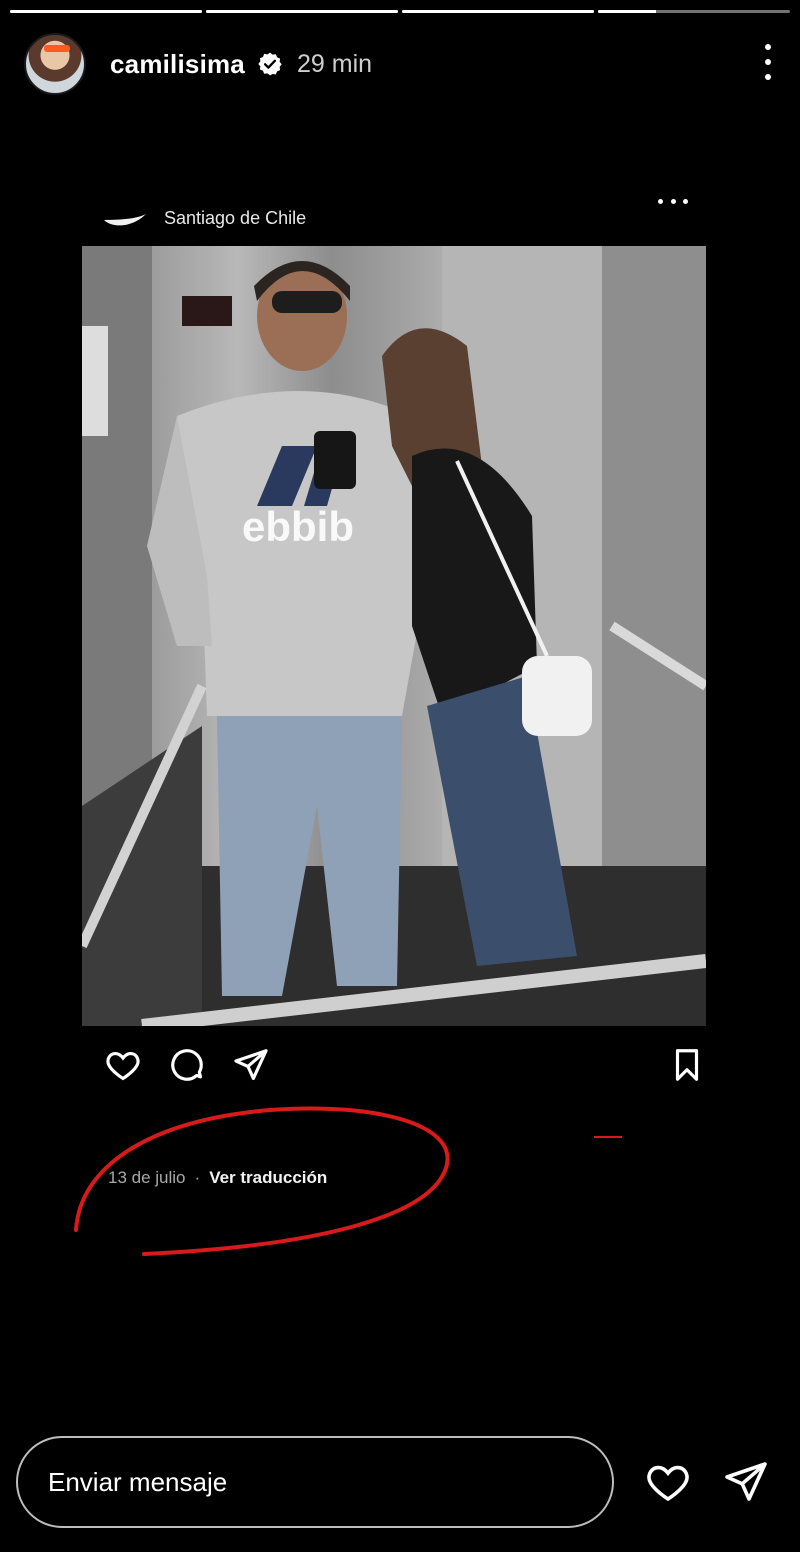 This screenshot has height=1552, width=800. Describe the element at coordinates (400, 12) in the screenshot. I see `story-progress-bar` at that location.